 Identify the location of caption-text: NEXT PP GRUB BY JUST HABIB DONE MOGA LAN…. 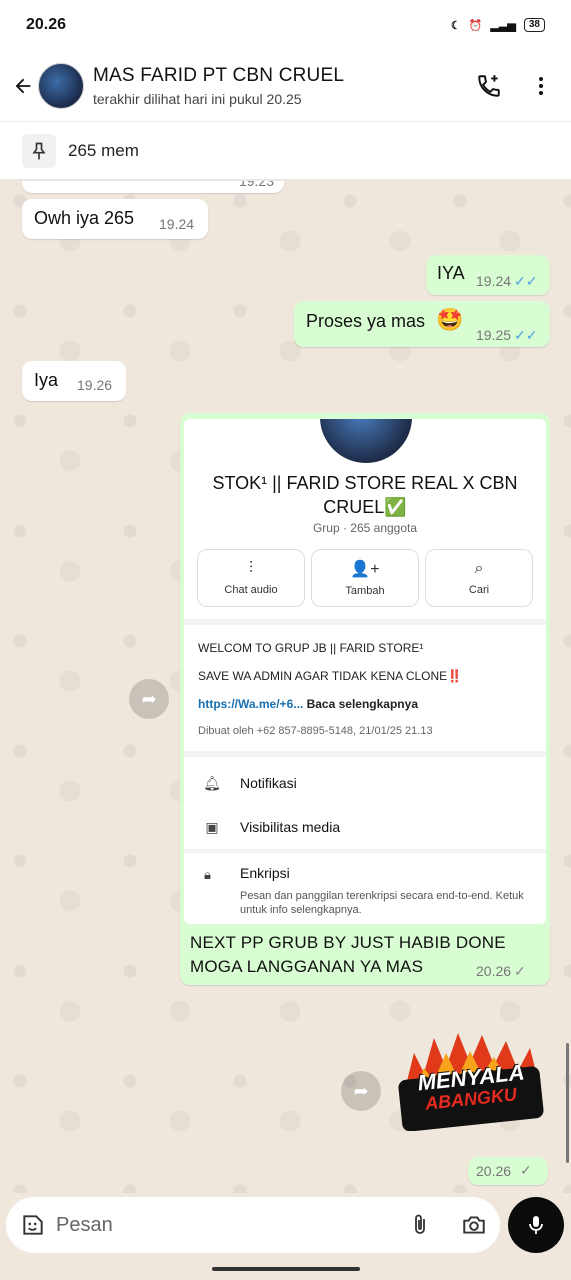
(348, 954).